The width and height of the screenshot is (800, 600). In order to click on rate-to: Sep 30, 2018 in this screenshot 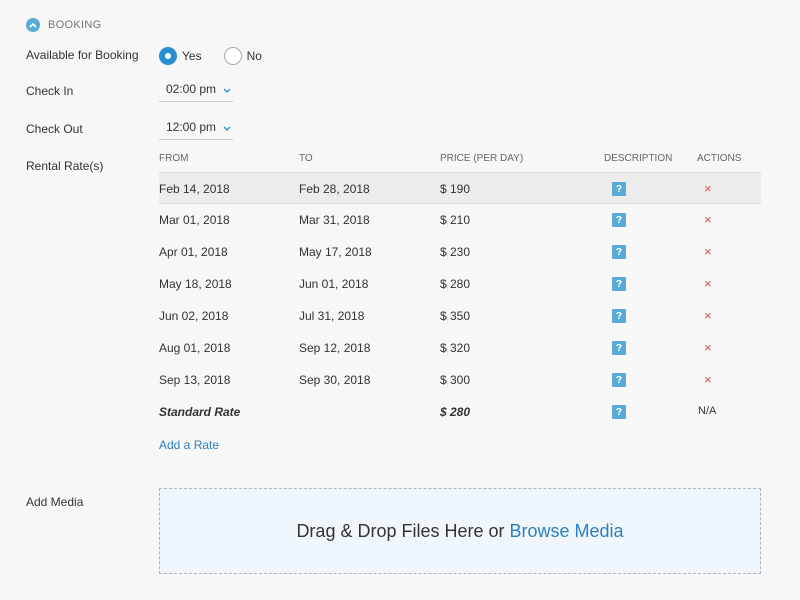, I will do `click(335, 380)`.